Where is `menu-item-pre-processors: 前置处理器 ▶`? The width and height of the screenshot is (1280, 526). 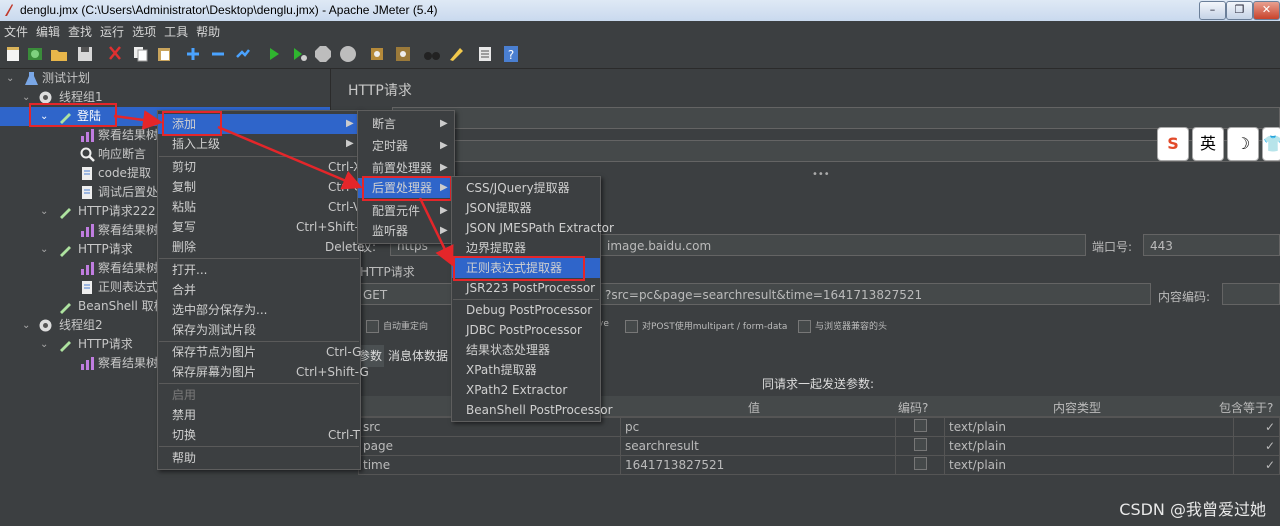 menu-item-pre-processors: 前置处理器 ▶ is located at coordinates (406, 168).